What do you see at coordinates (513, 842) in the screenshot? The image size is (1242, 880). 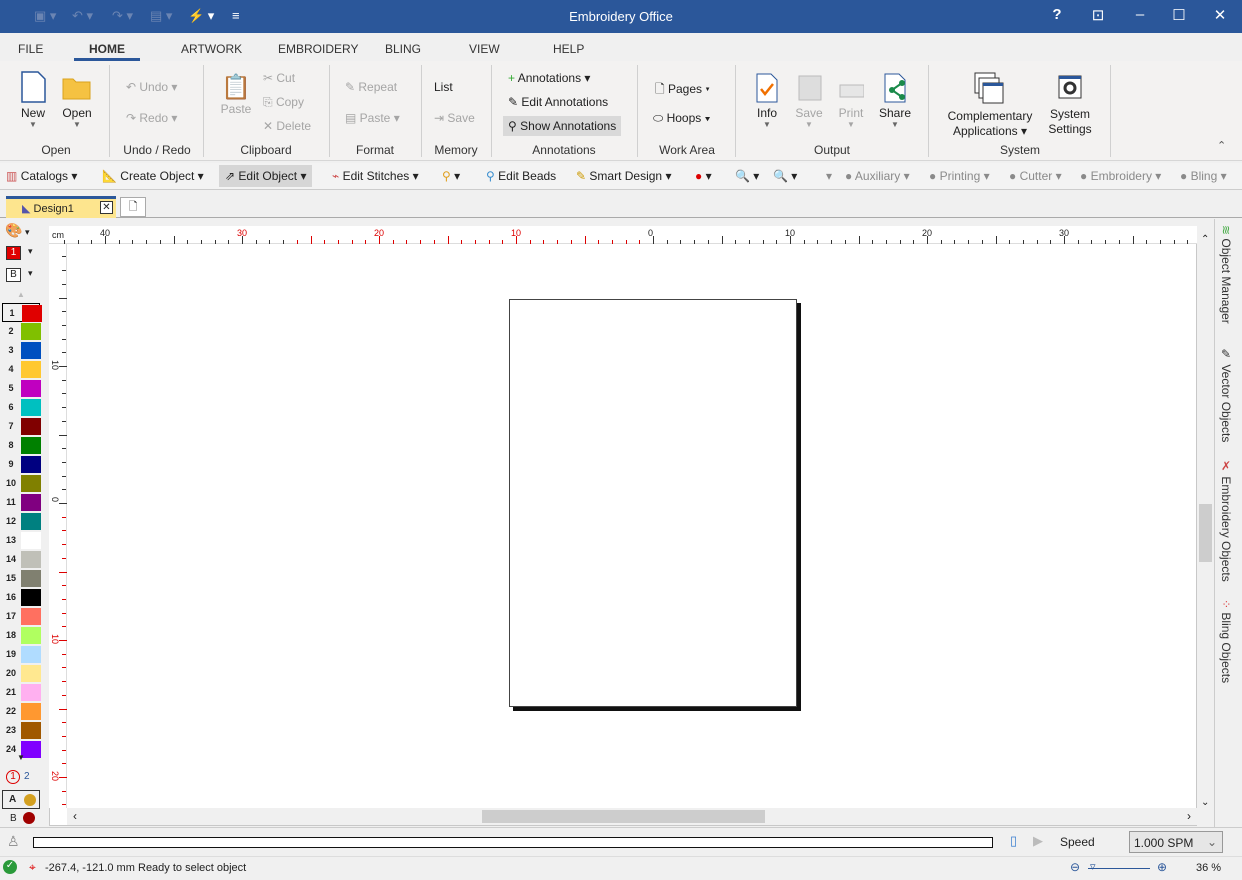 I see `stitch-progress-bar` at bounding box center [513, 842].